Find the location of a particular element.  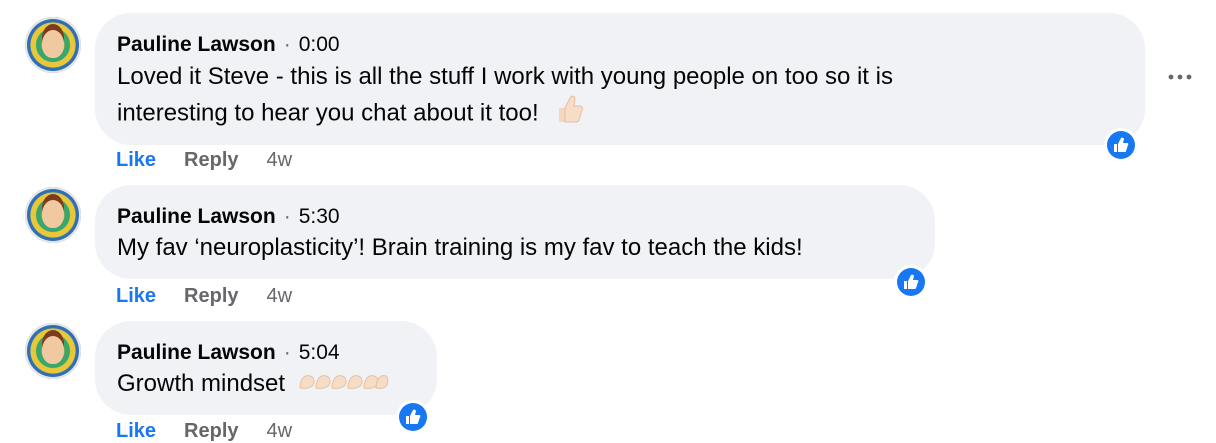

comment-bubble: Pauline Lawson · 5:04 Growth mindset is located at coordinates (266, 368).